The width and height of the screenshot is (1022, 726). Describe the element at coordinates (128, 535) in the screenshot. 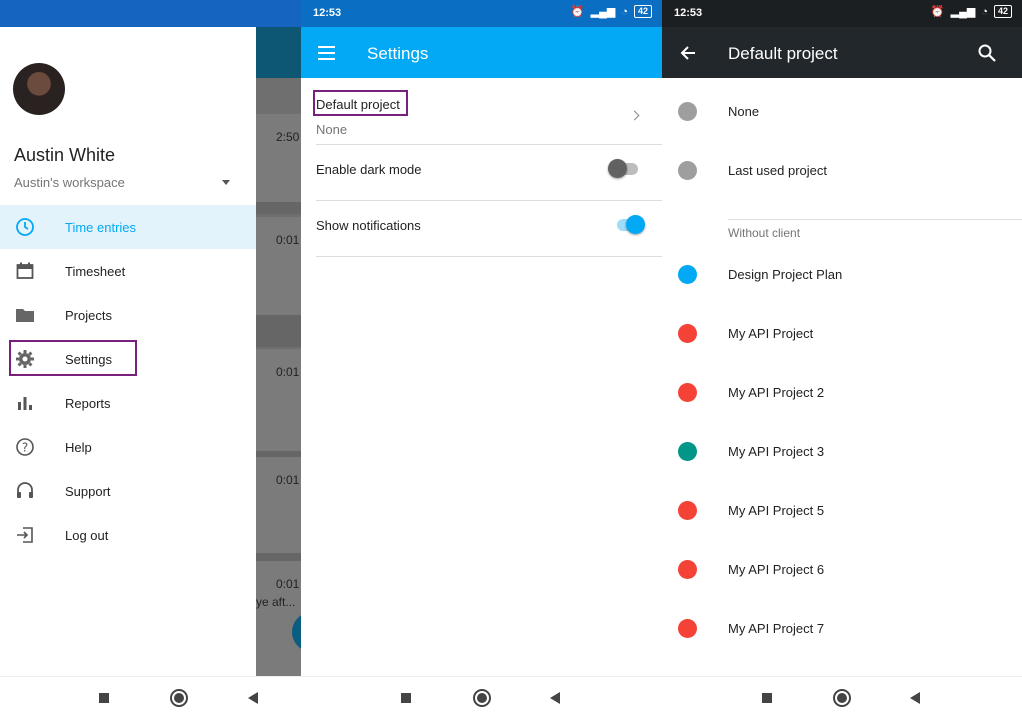

I see `menu-item-log-out: Log out` at that location.